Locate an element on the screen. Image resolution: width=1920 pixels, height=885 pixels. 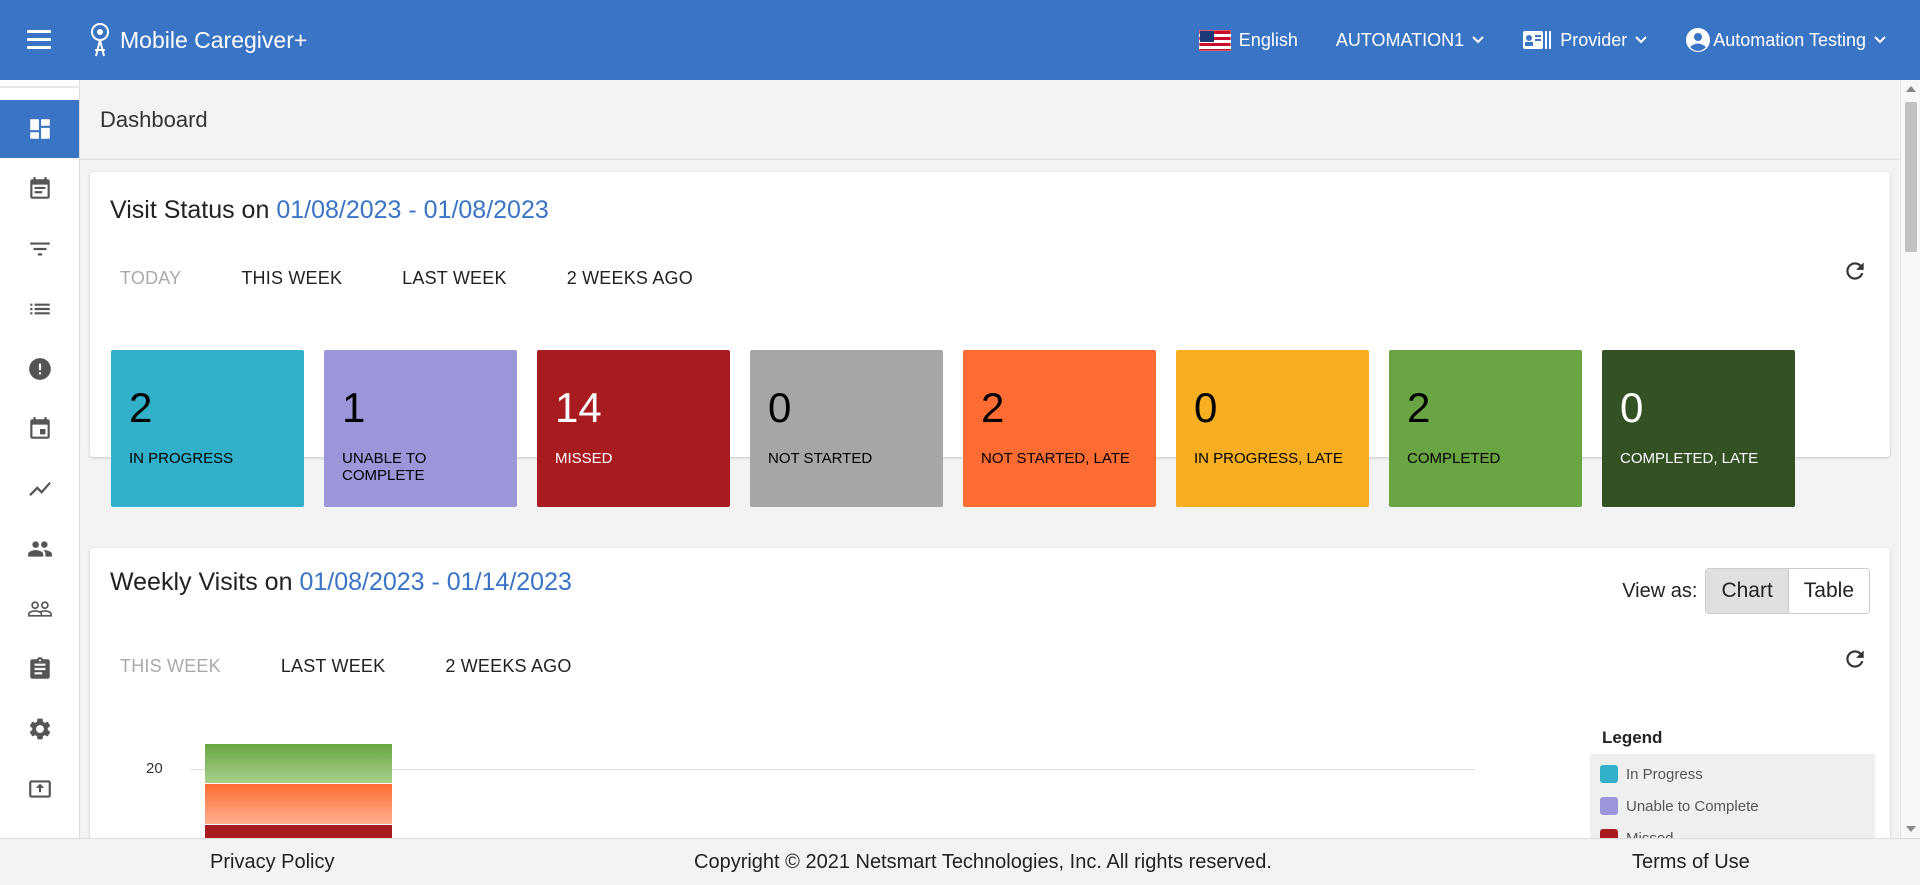
bar-segment-not-started-late is located at coordinates (298, 804).